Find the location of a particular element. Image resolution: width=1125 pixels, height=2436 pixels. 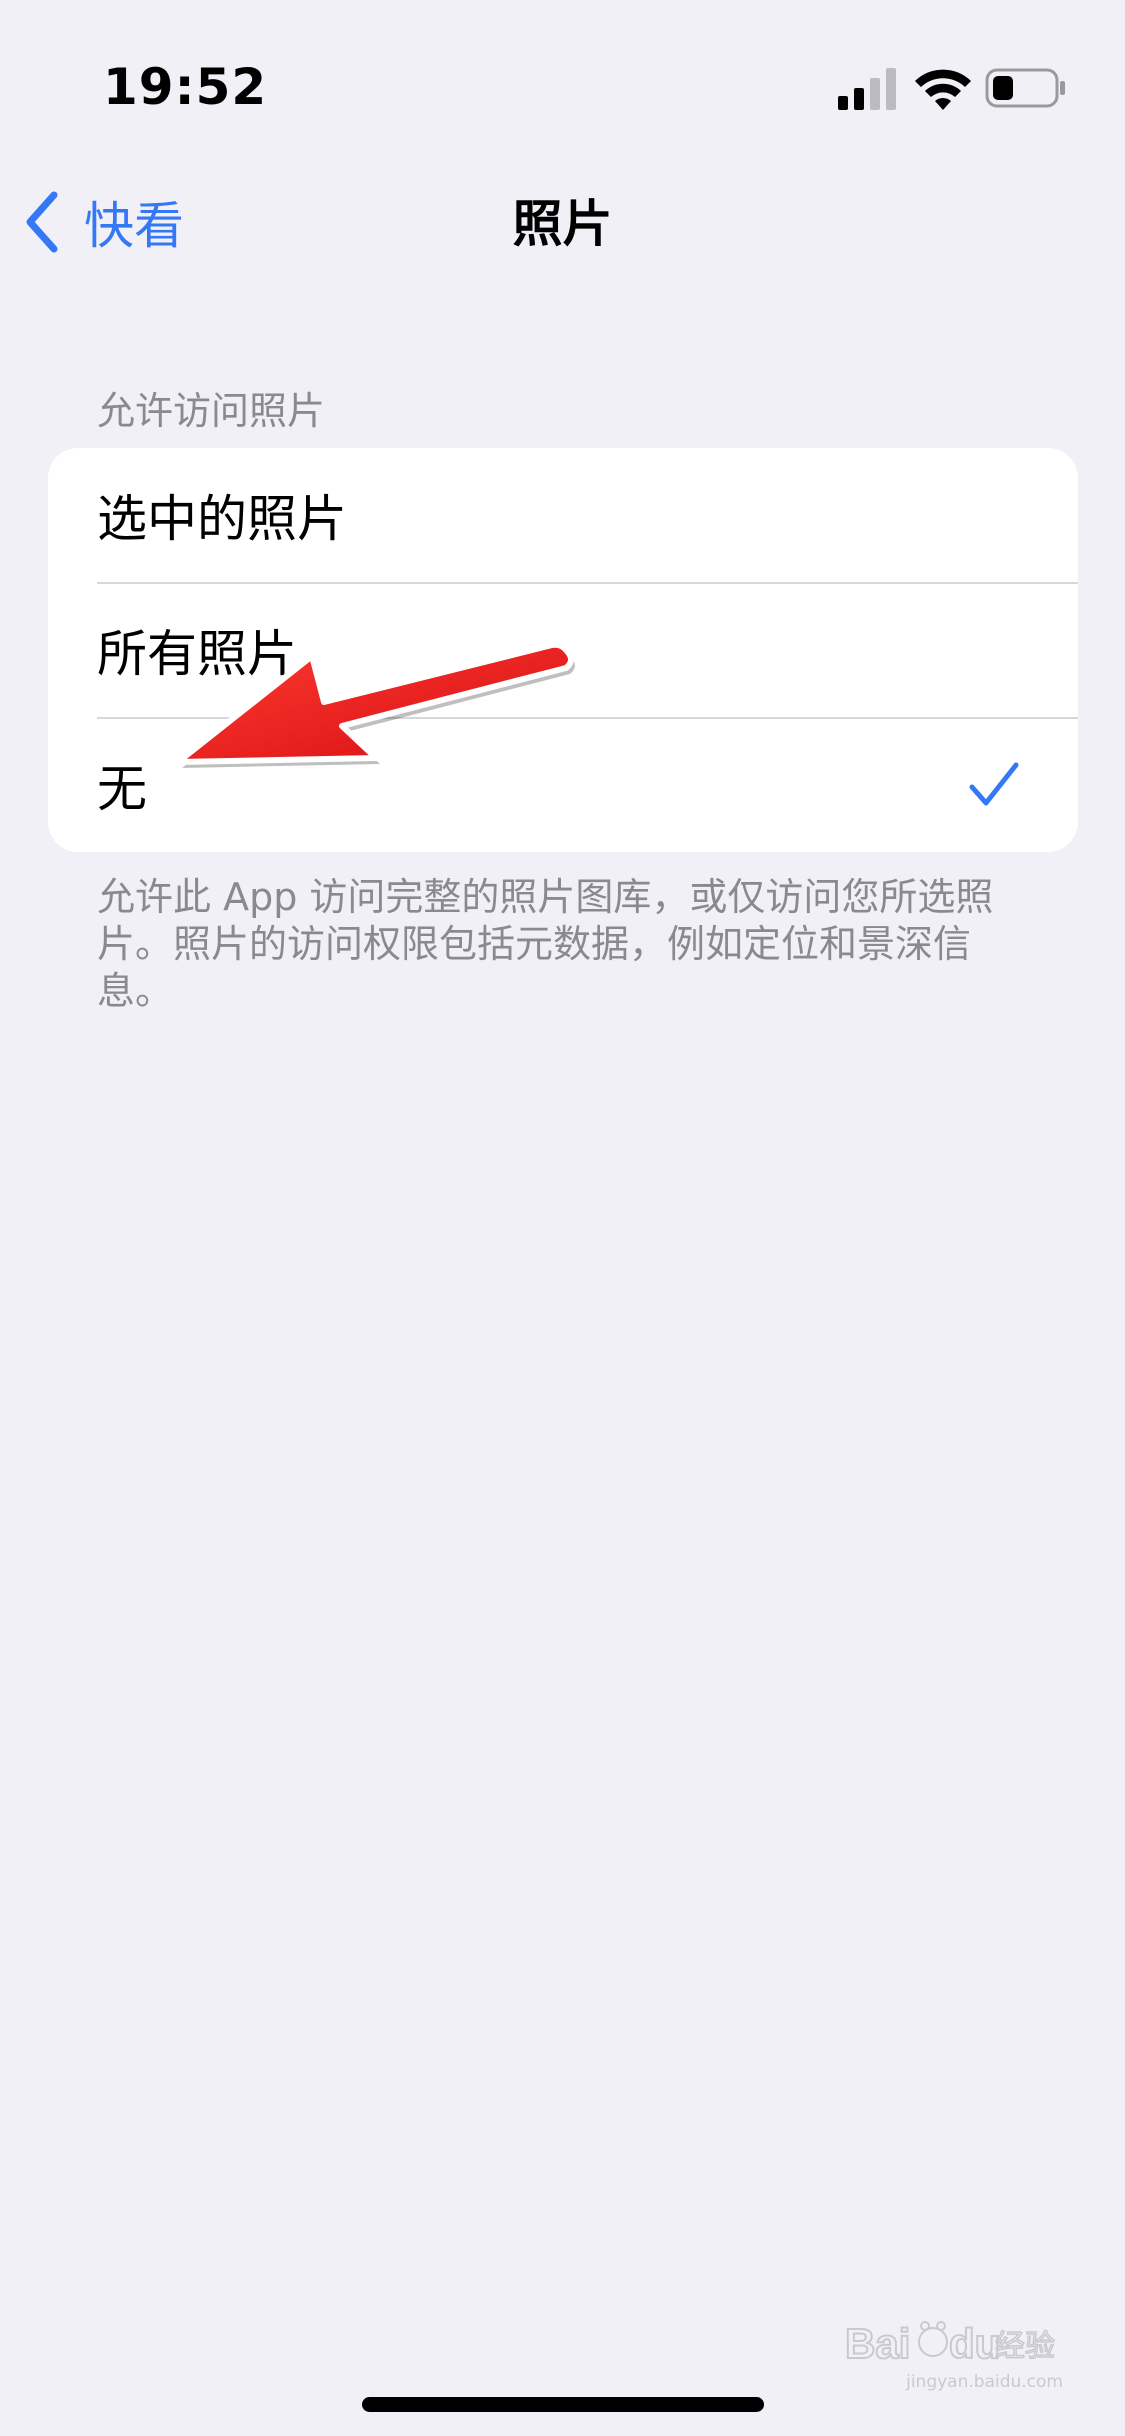

svg-text: 经验 is located at coordinates (1025, 2346).